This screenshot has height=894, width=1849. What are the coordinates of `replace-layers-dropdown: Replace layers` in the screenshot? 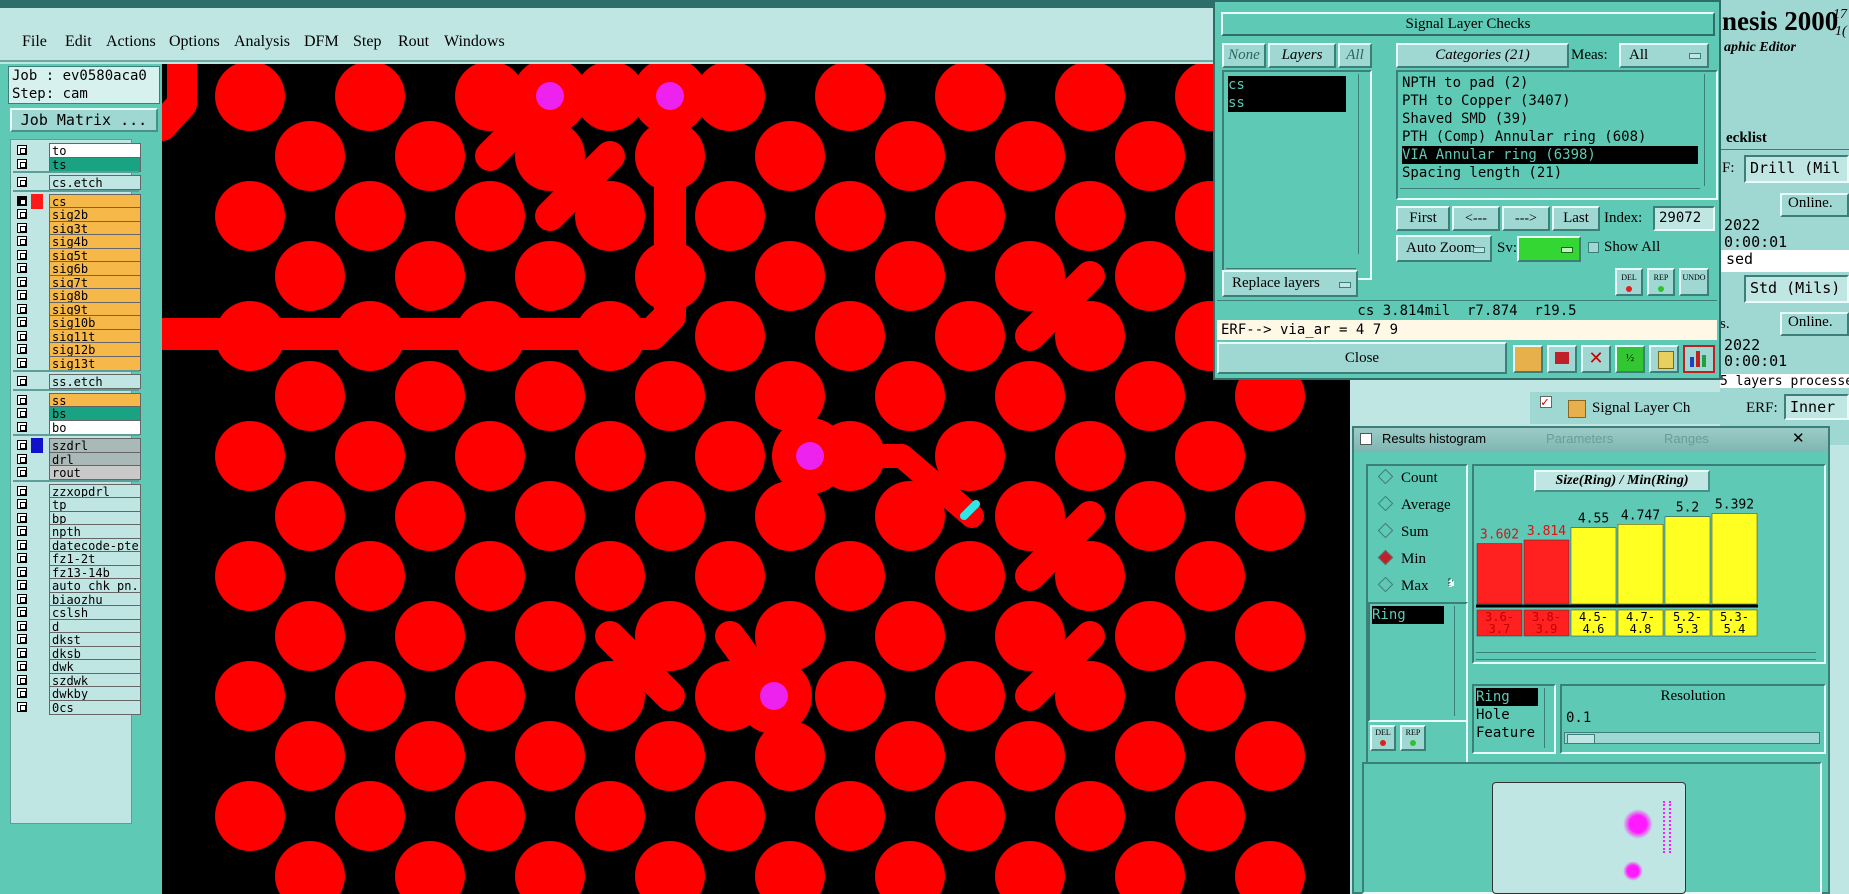 It's located at (1290, 283).